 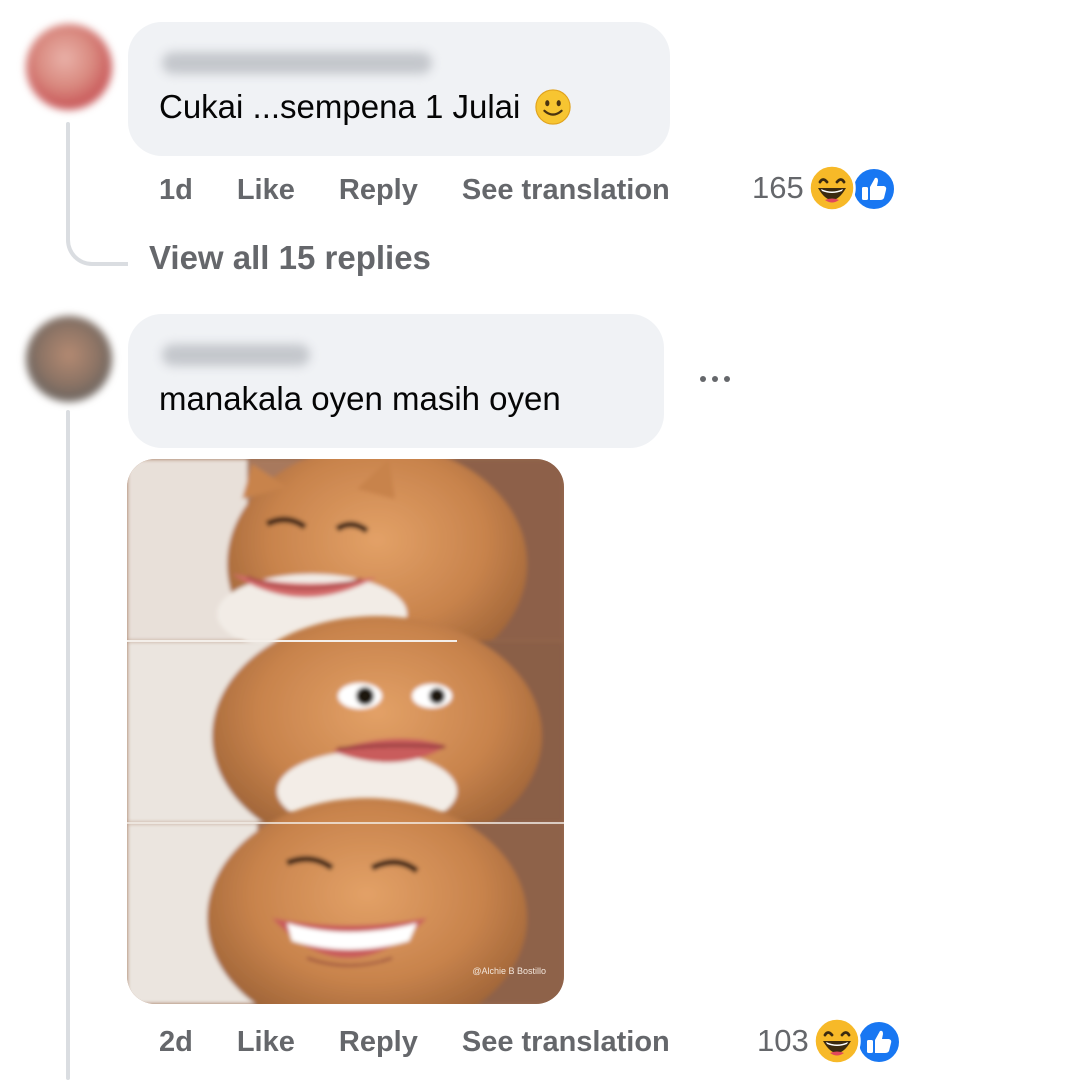 I want to click on comment-actions: 2d Like Reply See translation, so click(x=414, y=1042).